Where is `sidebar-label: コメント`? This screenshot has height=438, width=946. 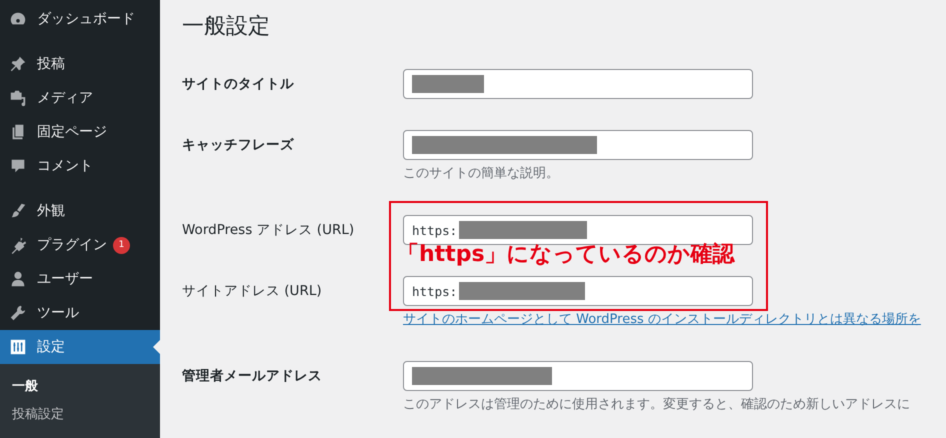 sidebar-label: コメント is located at coordinates (65, 166).